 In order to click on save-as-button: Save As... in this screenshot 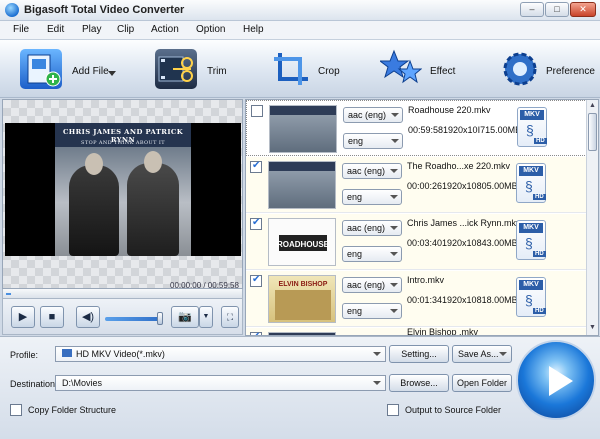, I will do `click(482, 354)`.